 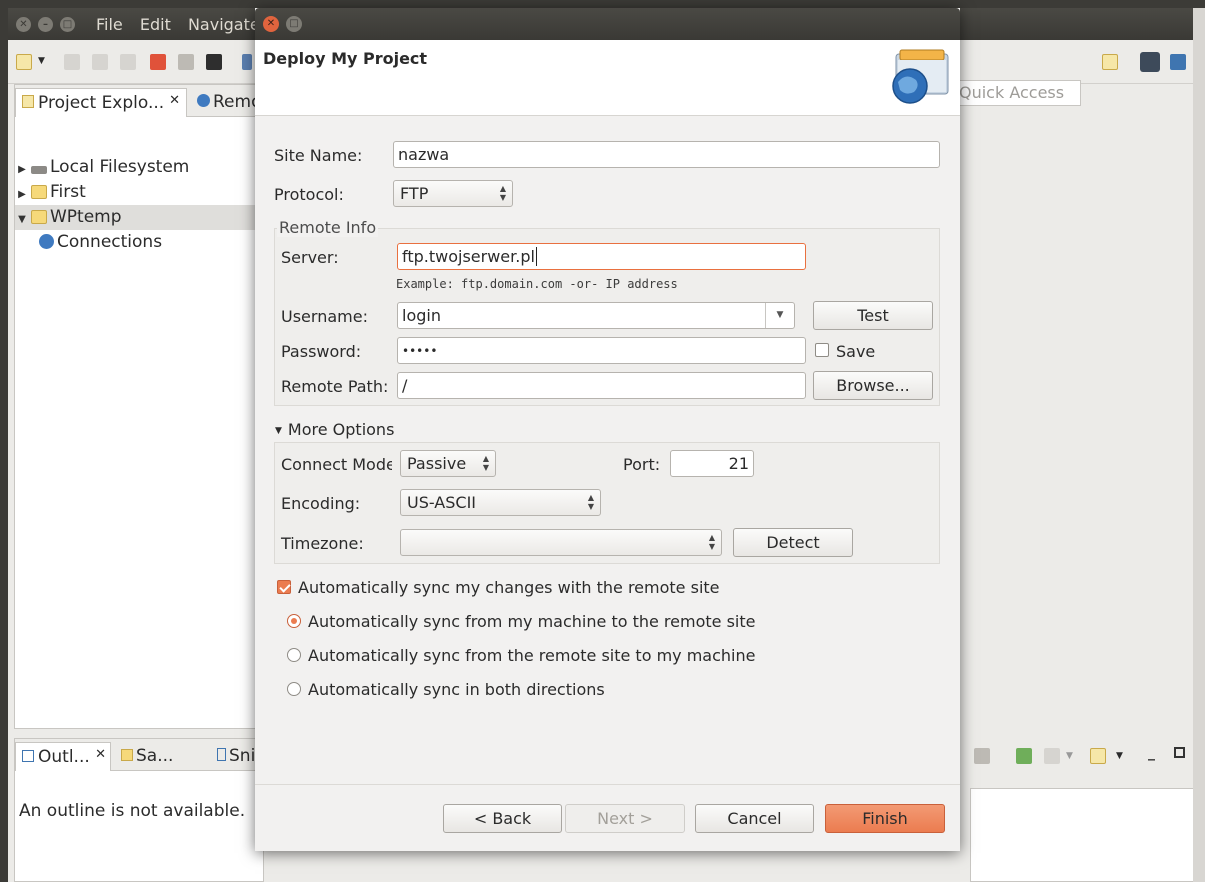 I want to click on save-icon, so click(x=72, y=62).